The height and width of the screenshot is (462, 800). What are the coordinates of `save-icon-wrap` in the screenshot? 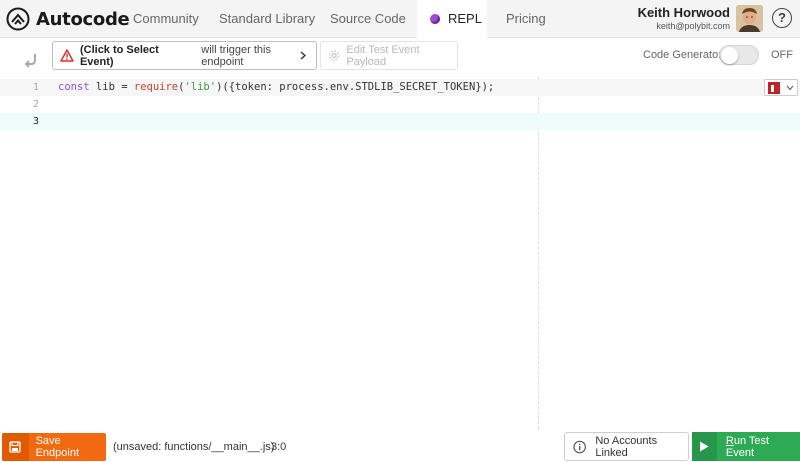 It's located at (15, 447).